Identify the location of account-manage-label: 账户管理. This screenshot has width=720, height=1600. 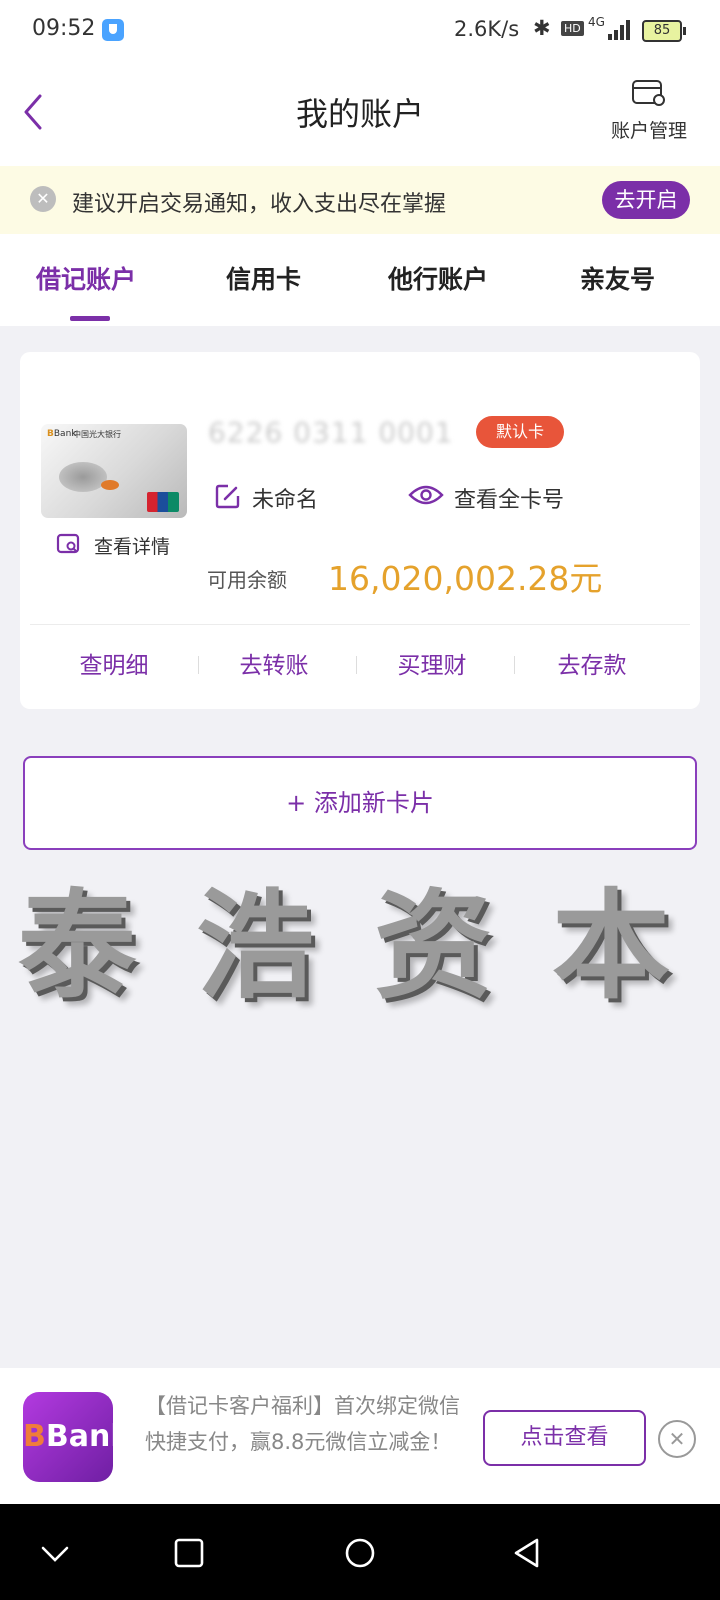
(648, 131).